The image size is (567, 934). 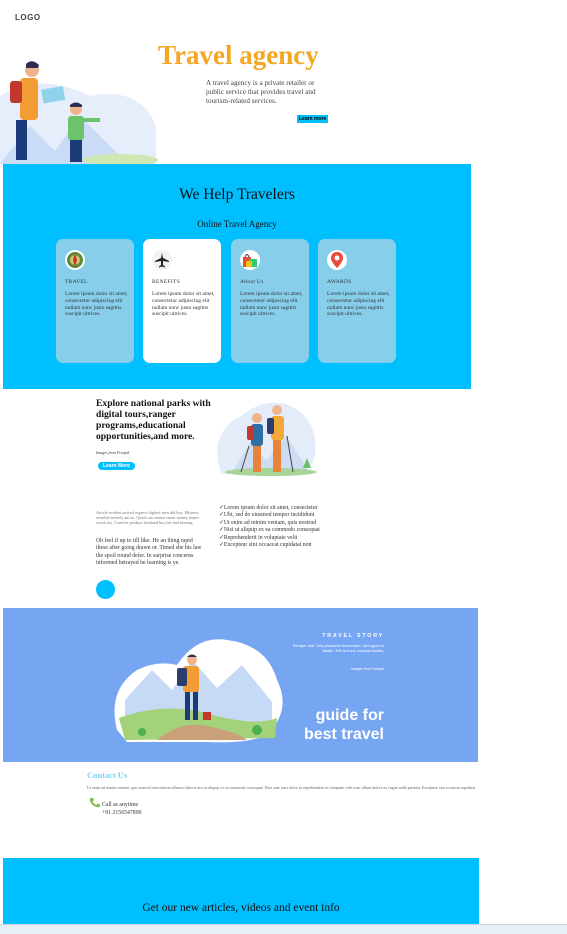 I want to click on scroll-circle-button, so click(x=105, y=589).